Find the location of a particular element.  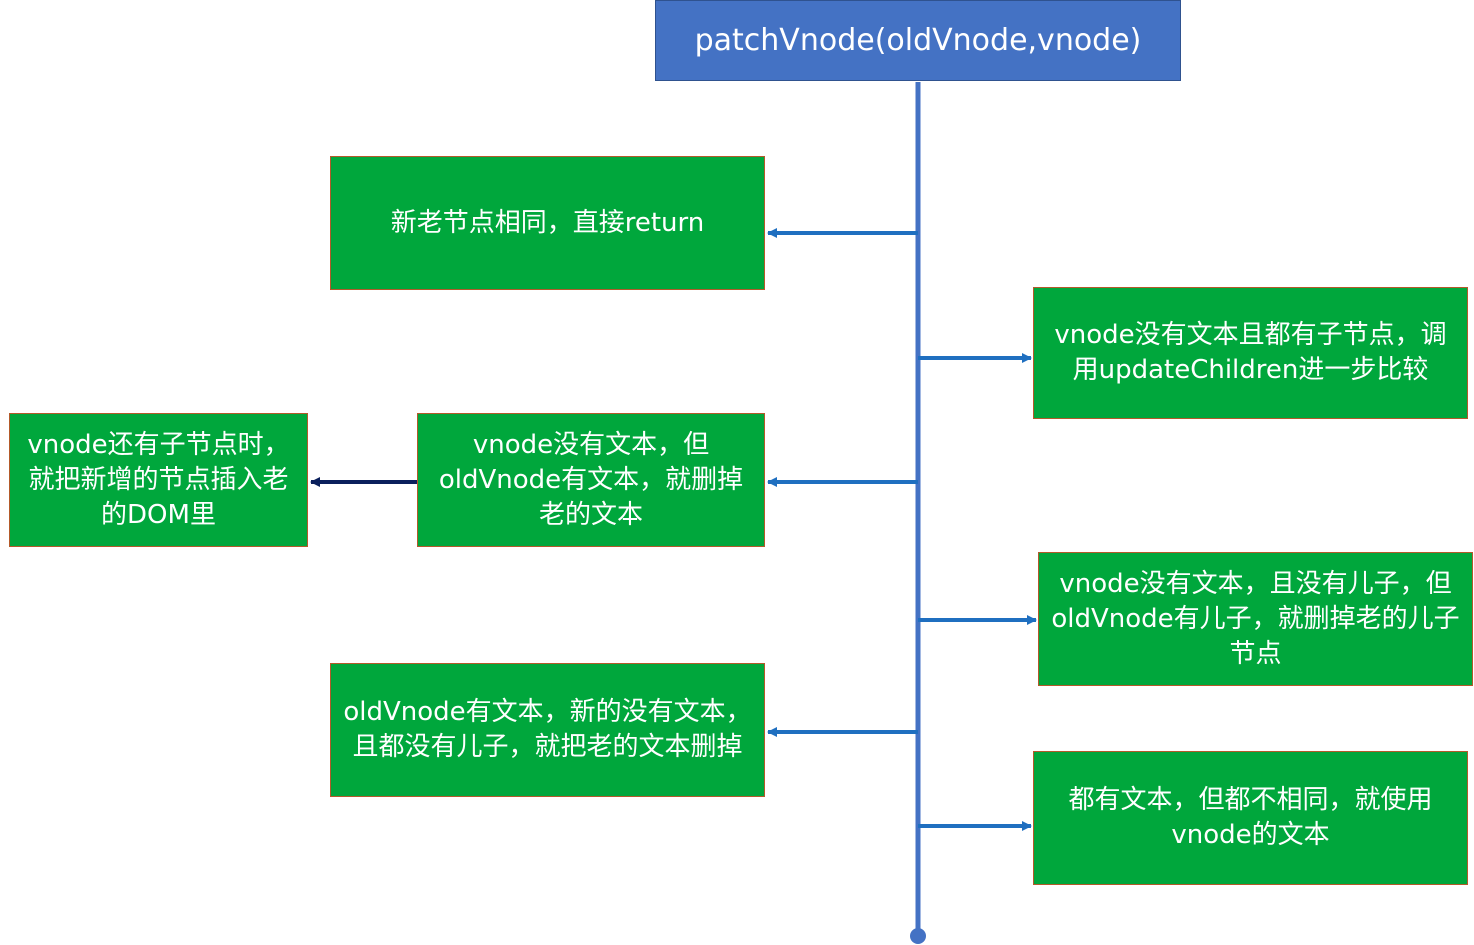

node-insert-children-text: vnode还有子节点时，就把新增的节点插入老的DOM里 is located at coordinates (158, 479).